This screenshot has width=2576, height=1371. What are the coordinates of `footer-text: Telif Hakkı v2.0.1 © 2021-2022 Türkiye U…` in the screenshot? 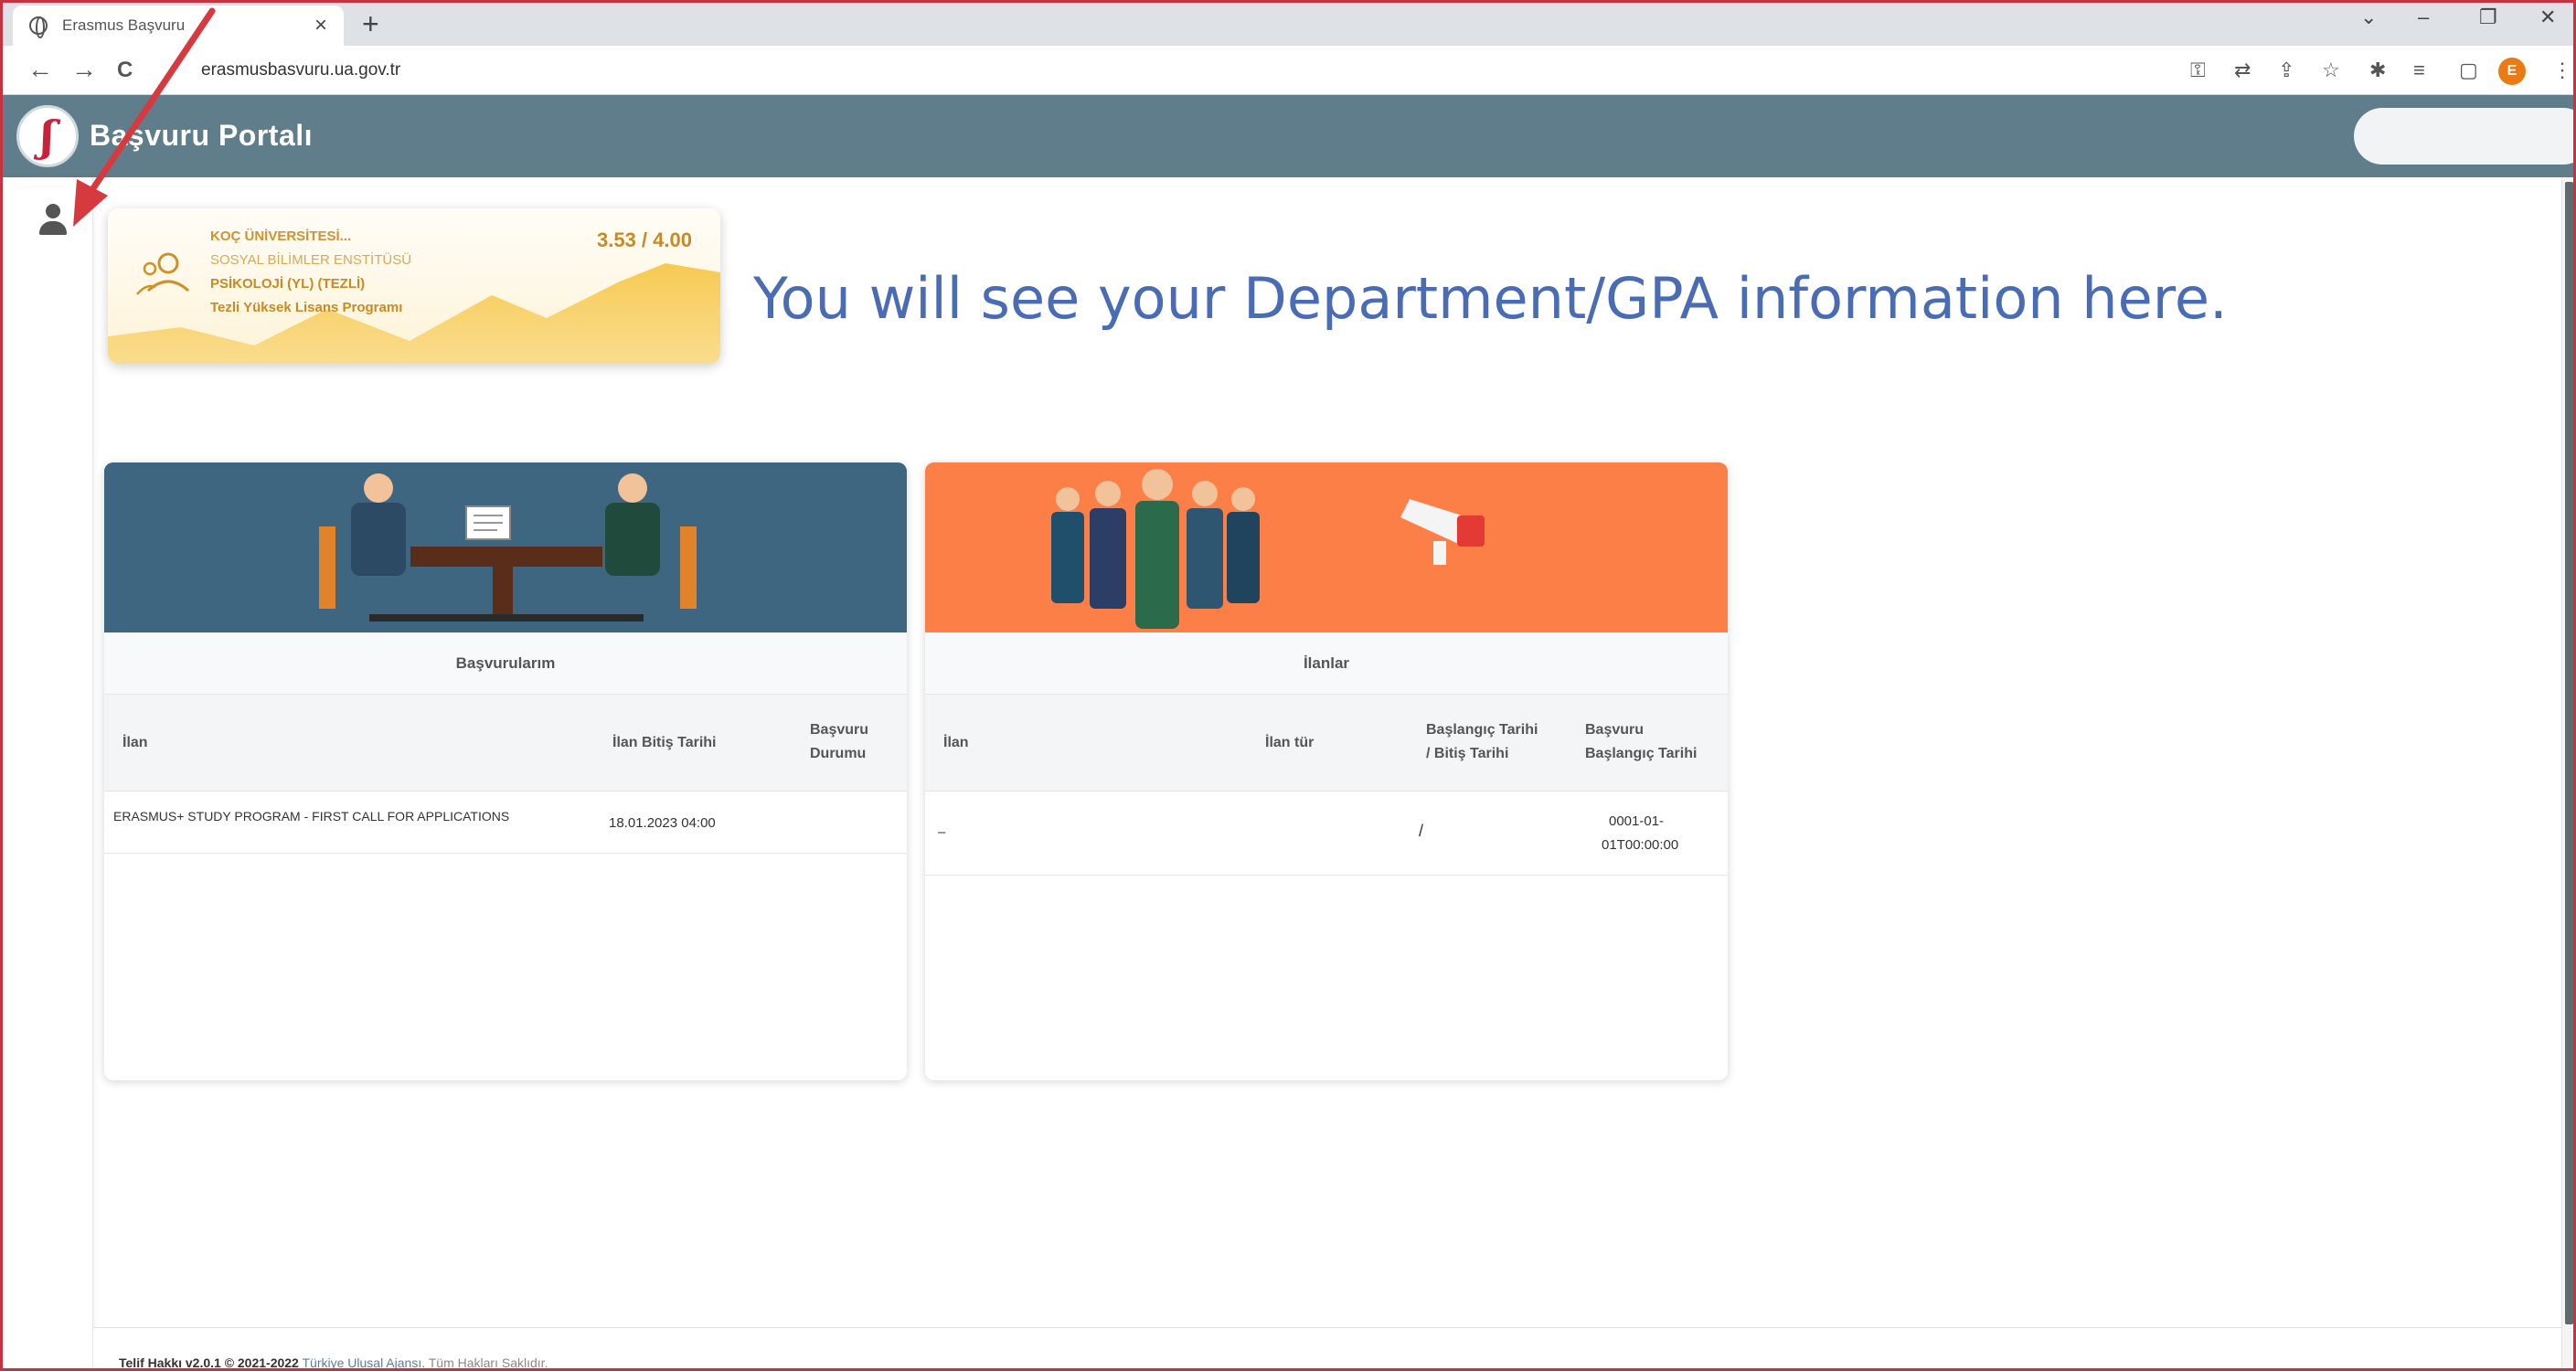 It's located at (333, 1362).